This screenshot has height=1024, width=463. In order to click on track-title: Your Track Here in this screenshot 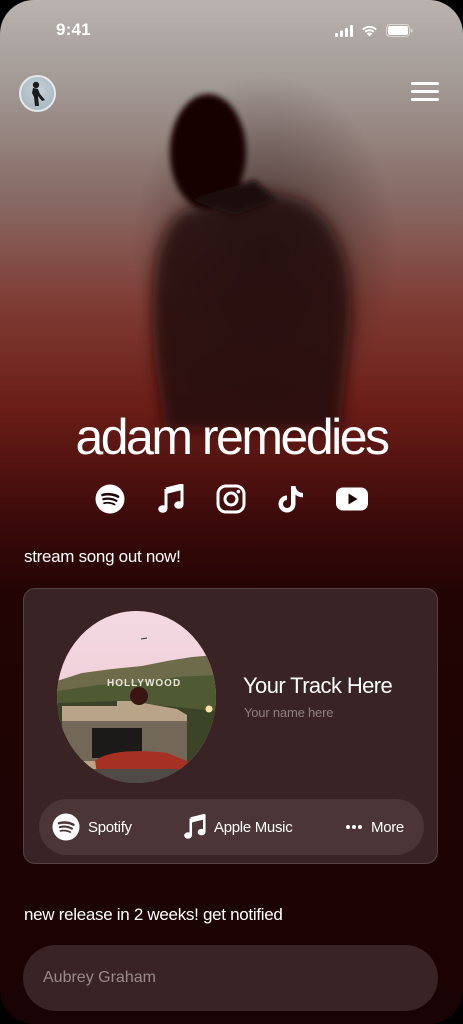, I will do `click(318, 685)`.